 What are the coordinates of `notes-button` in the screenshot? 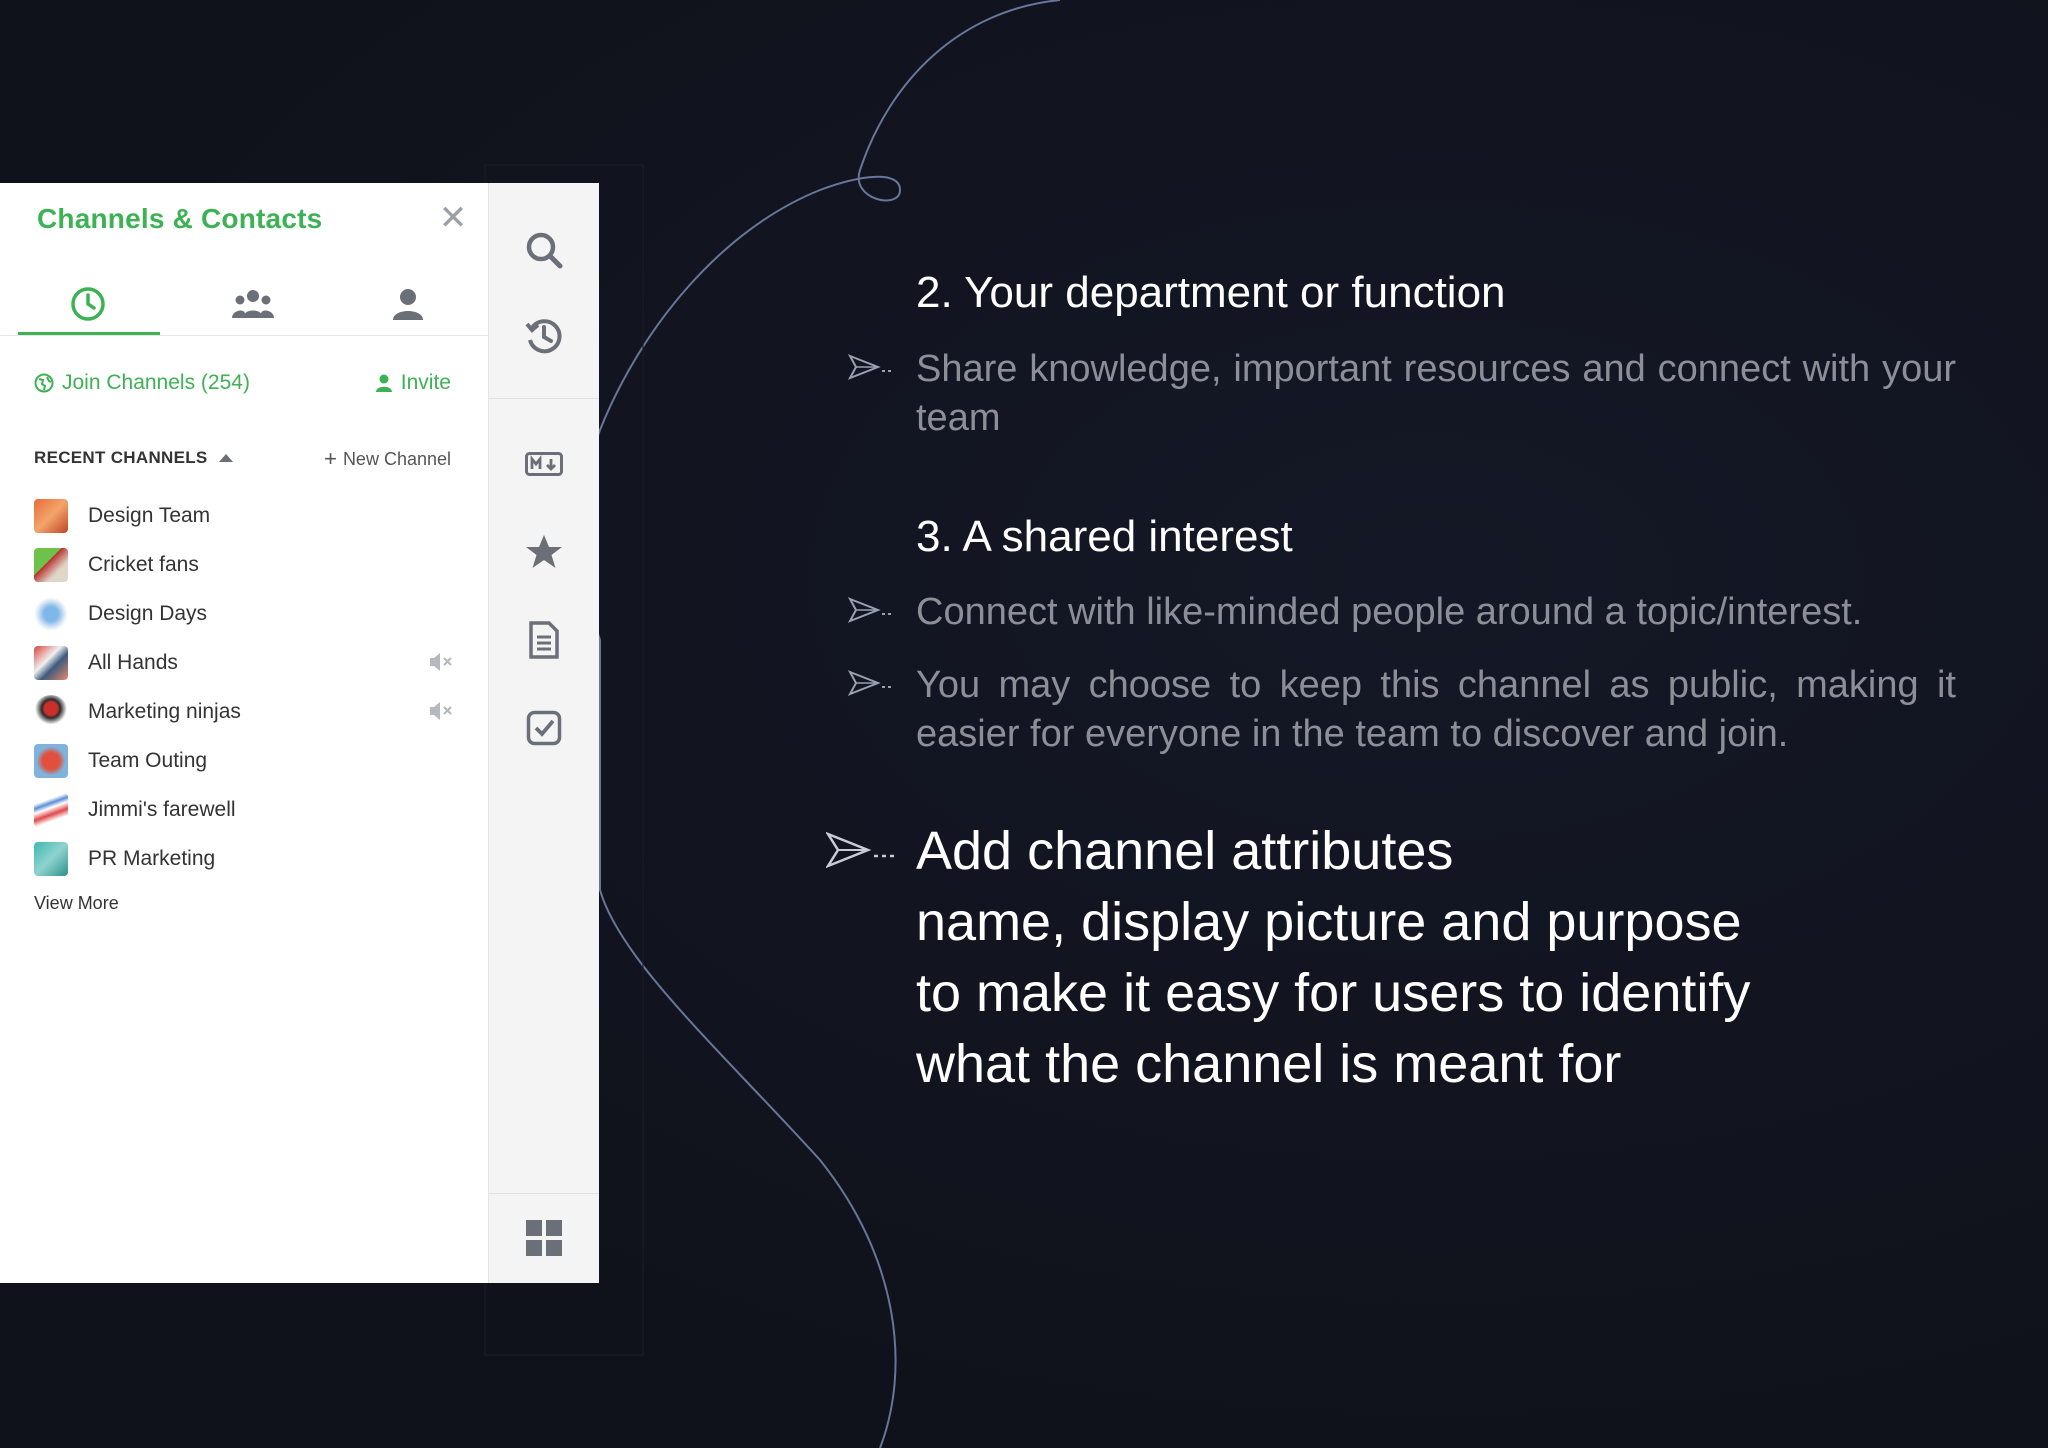 It's located at (544, 640).